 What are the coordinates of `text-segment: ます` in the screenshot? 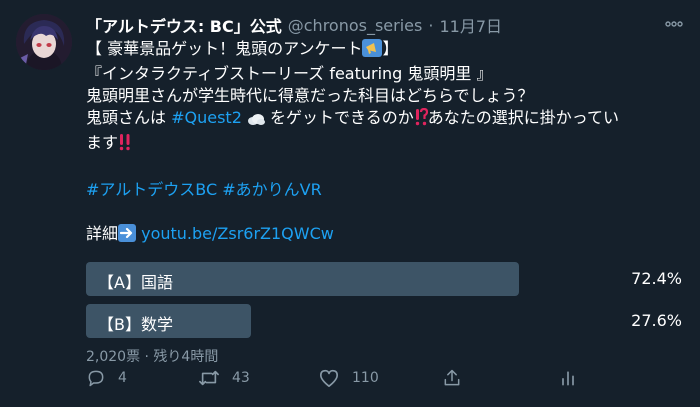 It's located at (102, 142).